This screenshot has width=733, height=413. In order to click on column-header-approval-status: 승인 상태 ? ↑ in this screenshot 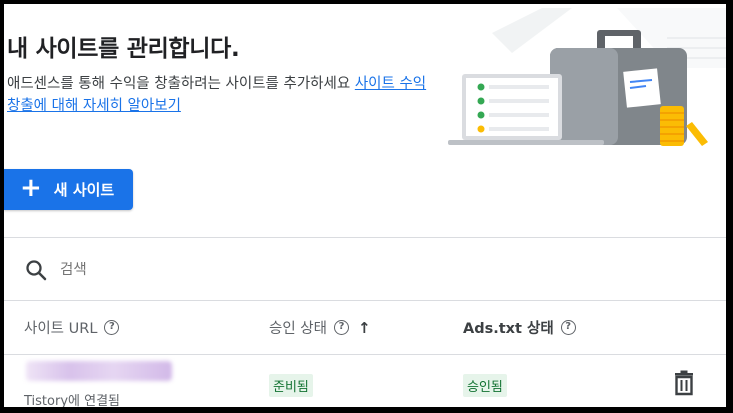, I will do `click(320, 327)`.